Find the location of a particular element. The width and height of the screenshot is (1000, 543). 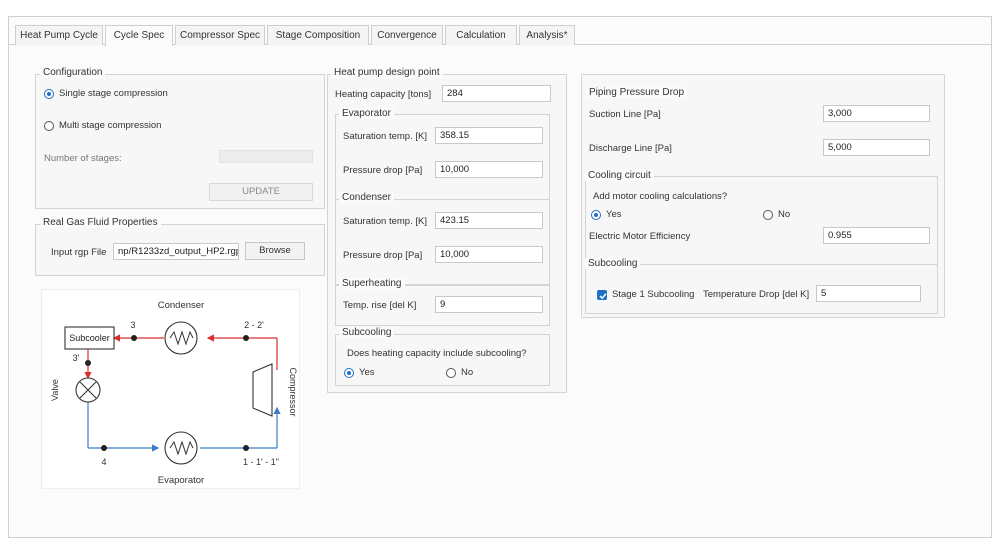

motor-cooling-question: Add motor cooling calculations? is located at coordinates (660, 196).